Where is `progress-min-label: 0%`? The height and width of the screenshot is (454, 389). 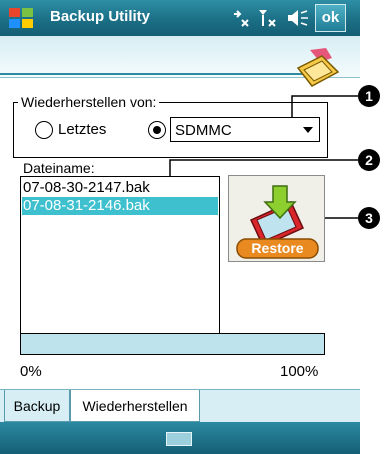 progress-min-label: 0% is located at coordinates (31, 371).